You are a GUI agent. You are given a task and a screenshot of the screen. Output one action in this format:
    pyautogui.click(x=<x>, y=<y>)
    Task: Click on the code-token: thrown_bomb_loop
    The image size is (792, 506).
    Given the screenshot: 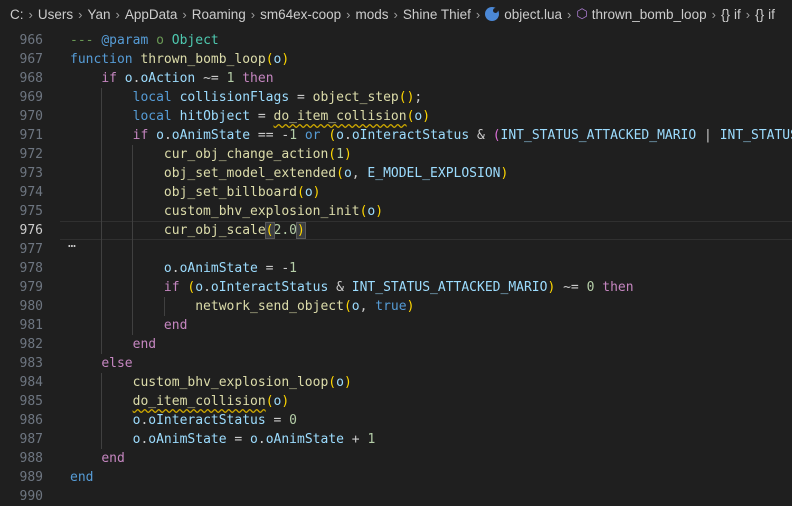 What is the action you would take?
    pyautogui.click(x=203, y=59)
    